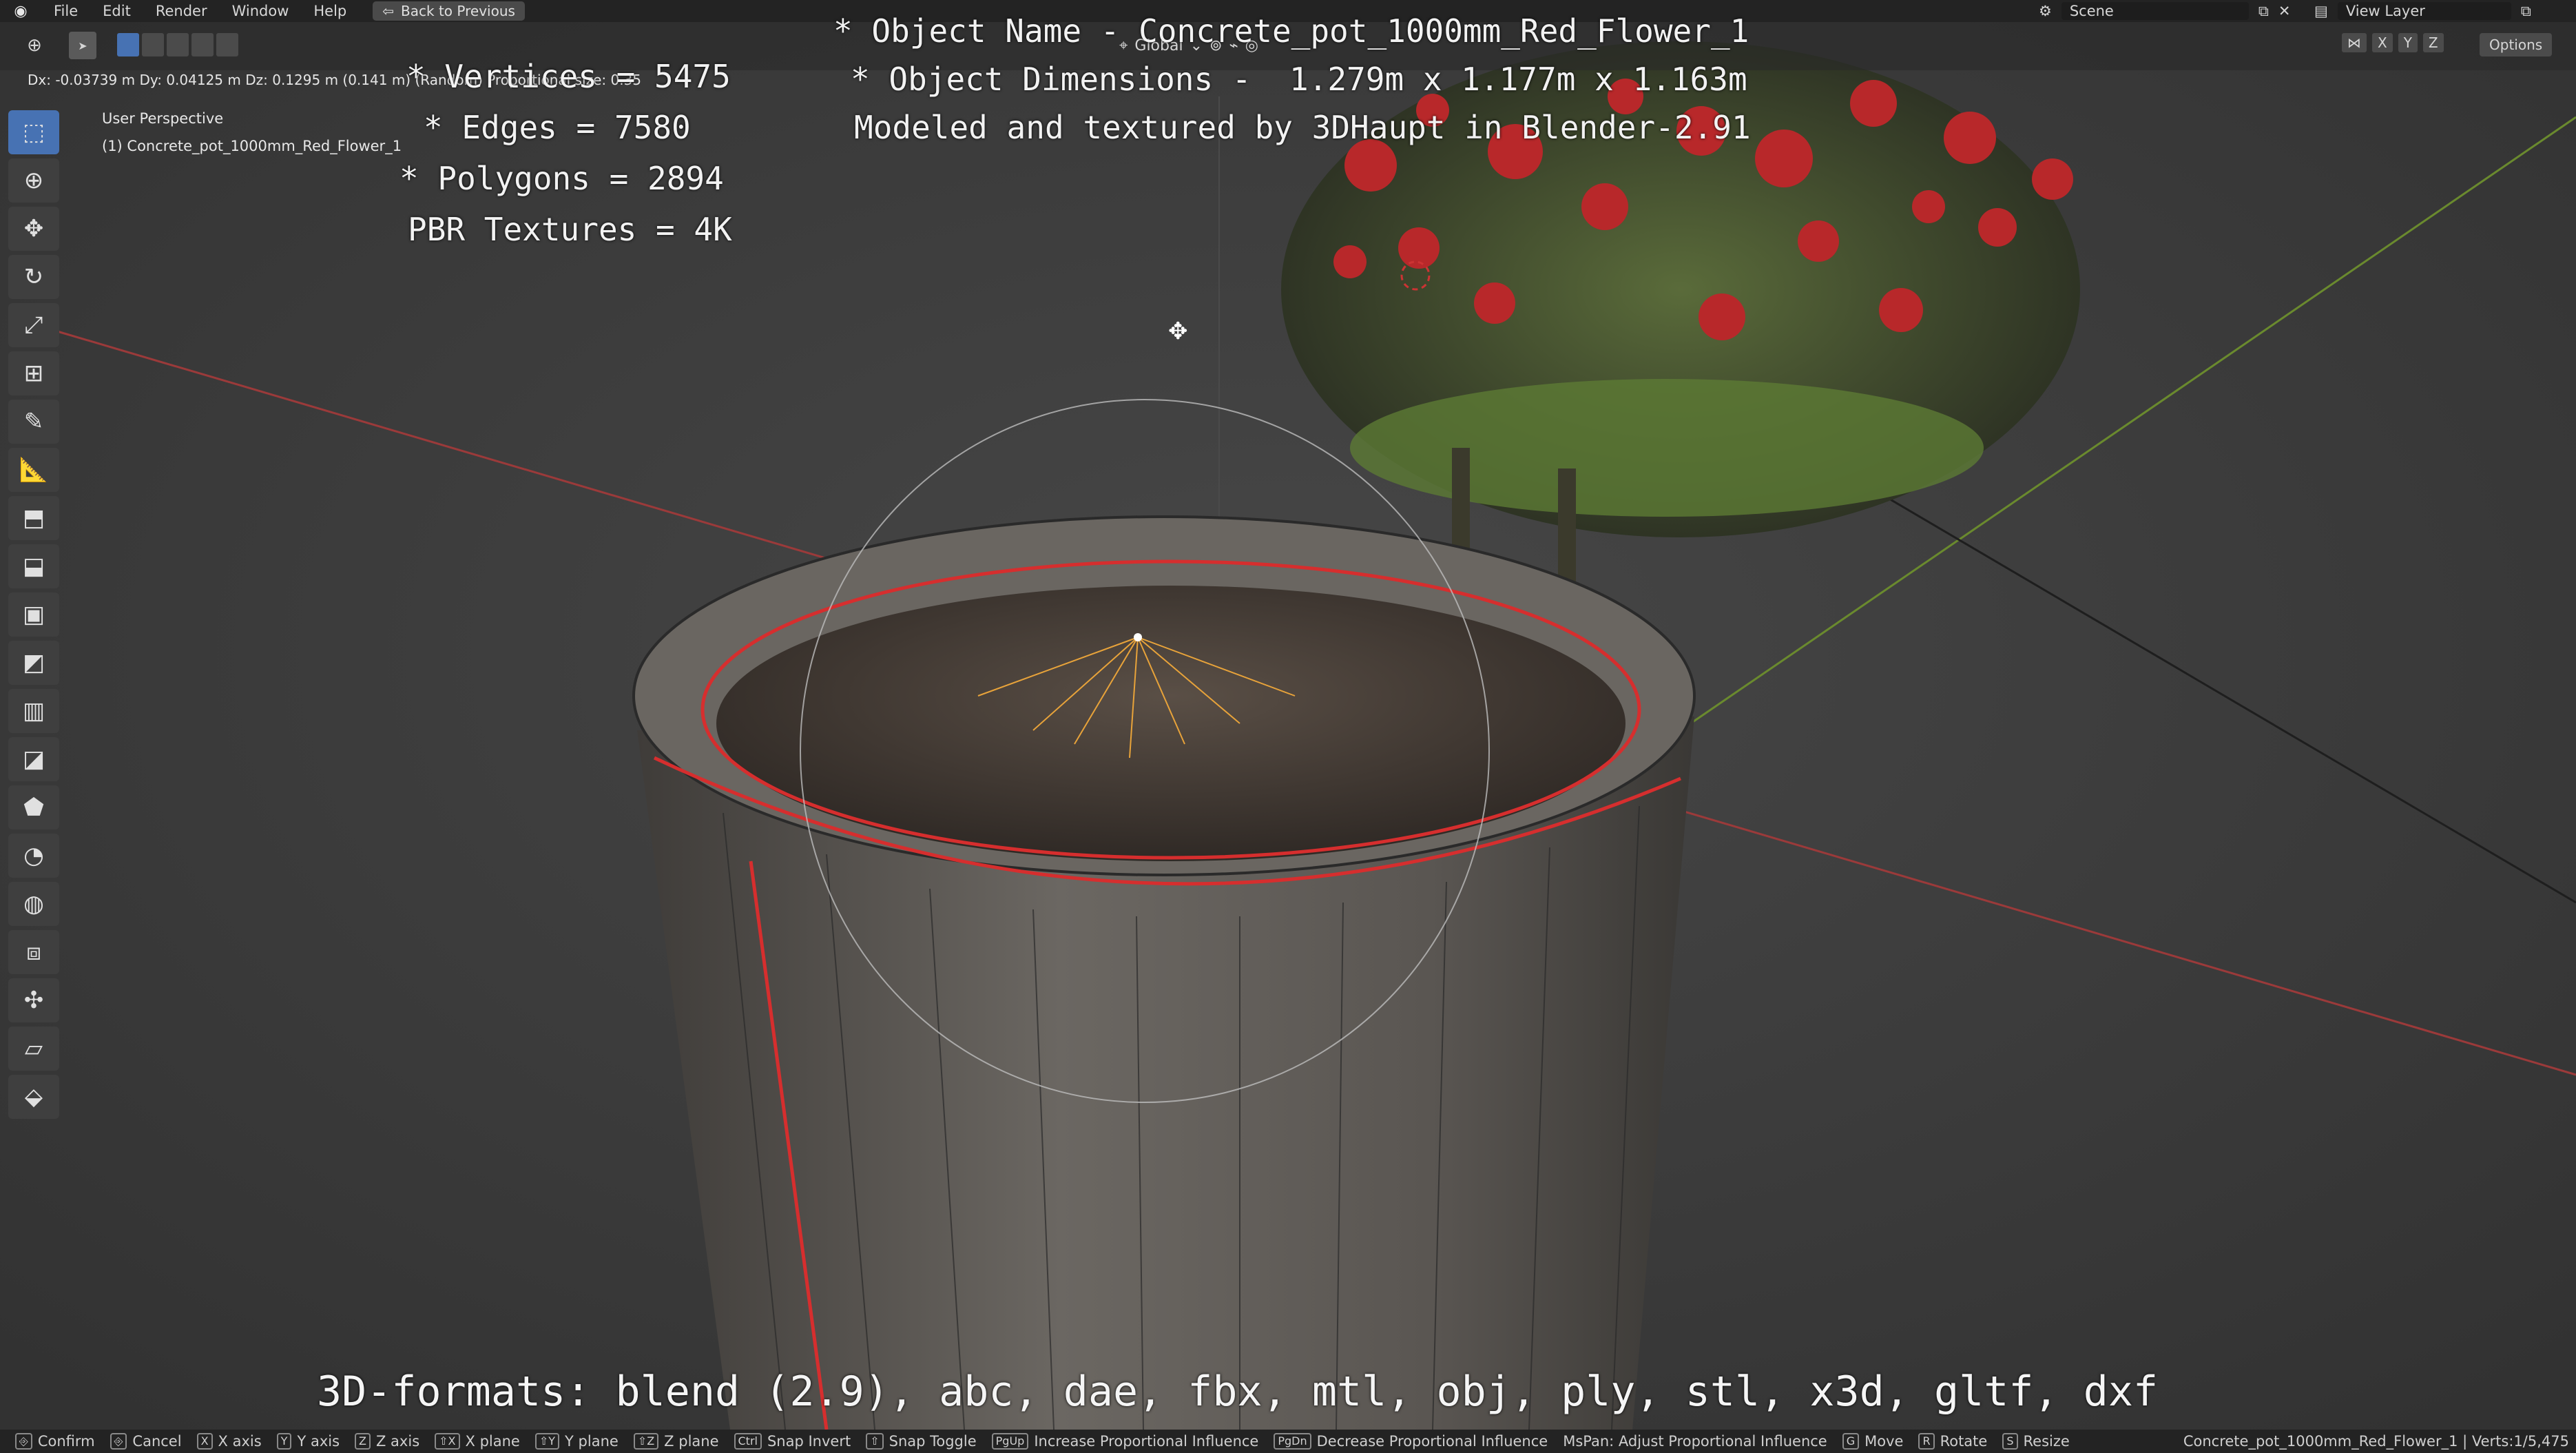  I want to click on key-icon: Z, so click(363, 1441).